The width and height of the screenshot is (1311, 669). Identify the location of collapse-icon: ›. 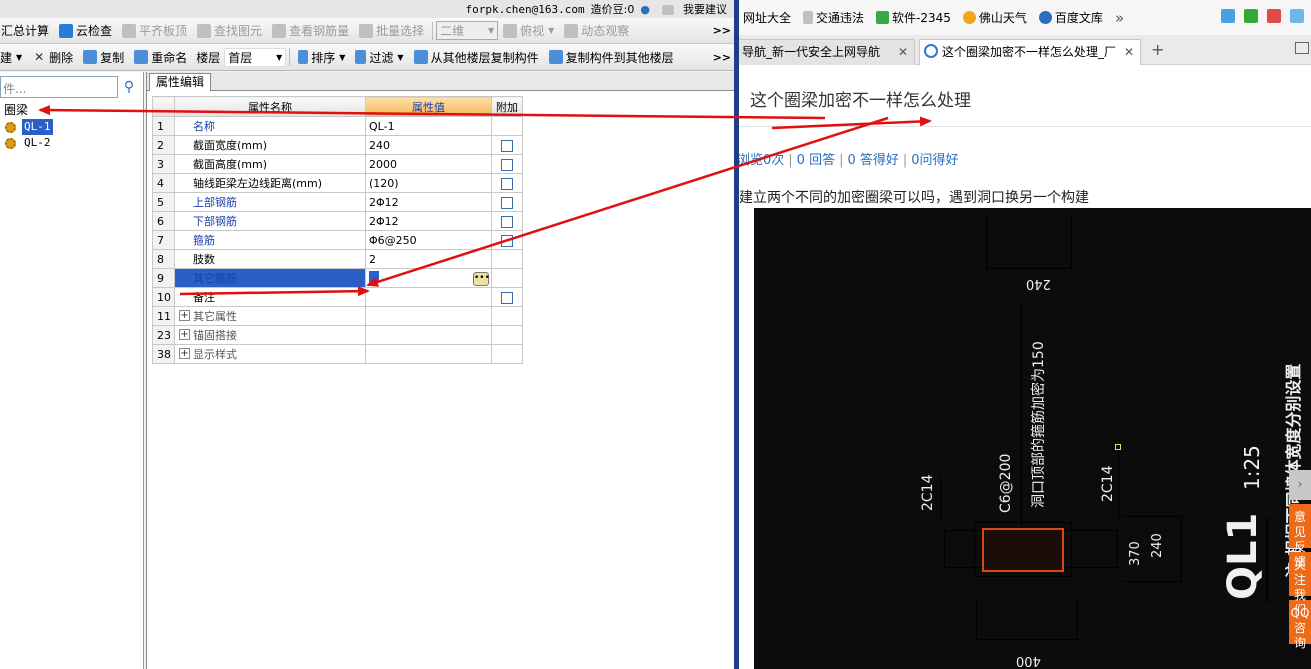
(1300, 485).